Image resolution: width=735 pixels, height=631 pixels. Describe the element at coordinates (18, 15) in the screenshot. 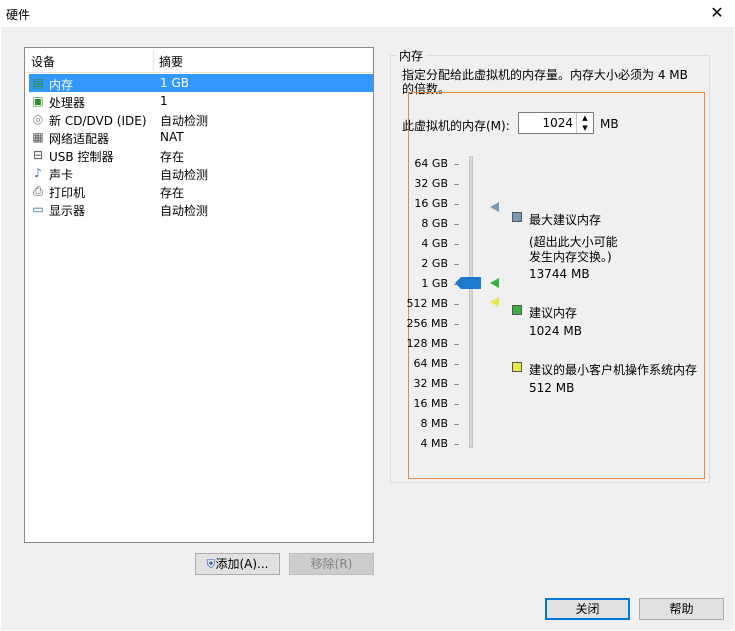

I see `window-title: 硬件` at that location.